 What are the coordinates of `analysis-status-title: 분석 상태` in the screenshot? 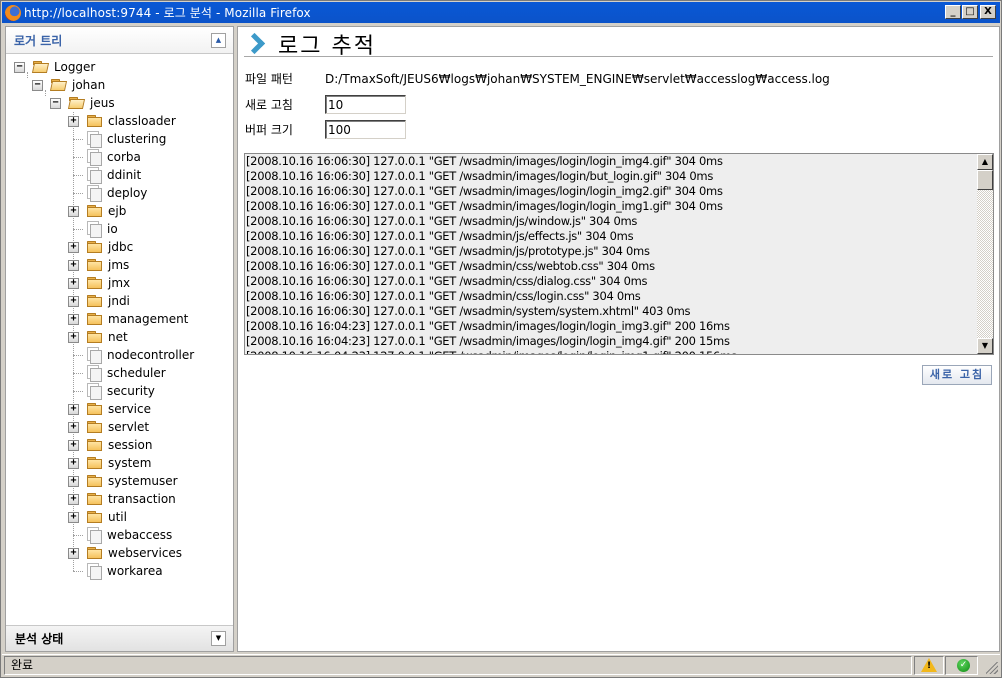 It's located at (39, 639).